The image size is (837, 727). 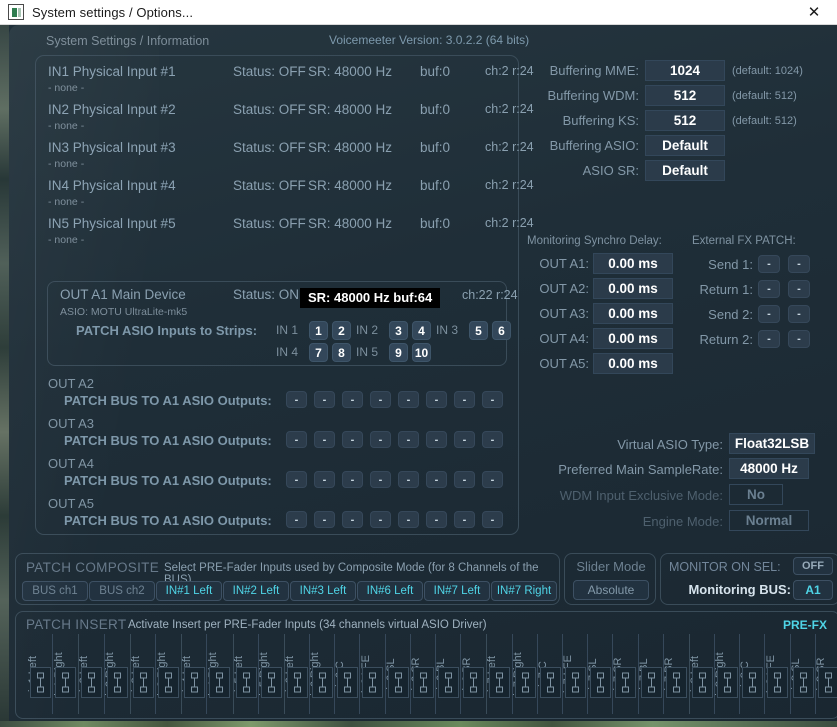 I want to click on composite-slot-button: IN#7 Right, so click(x=524, y=591).